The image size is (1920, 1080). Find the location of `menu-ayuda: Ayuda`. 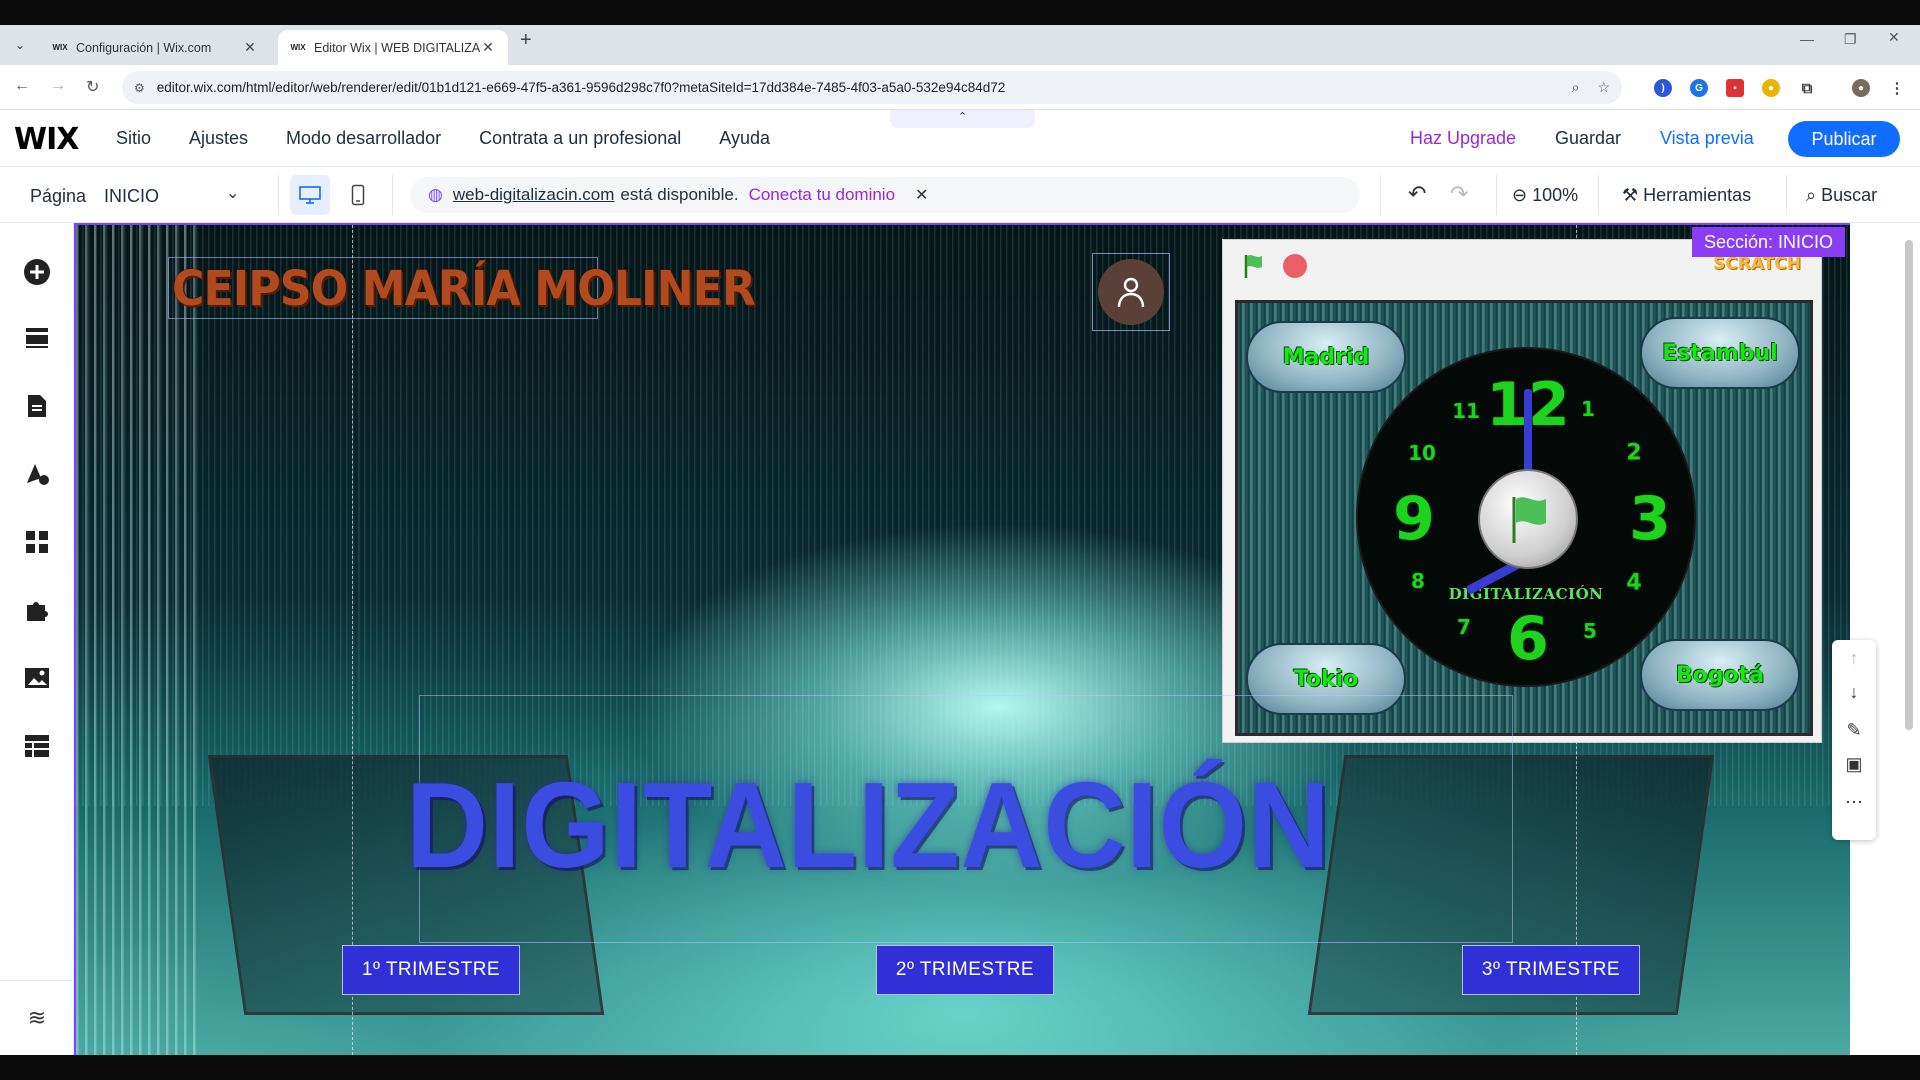

menu-ayuda: Ayuda is located at coordinates (744, 138).